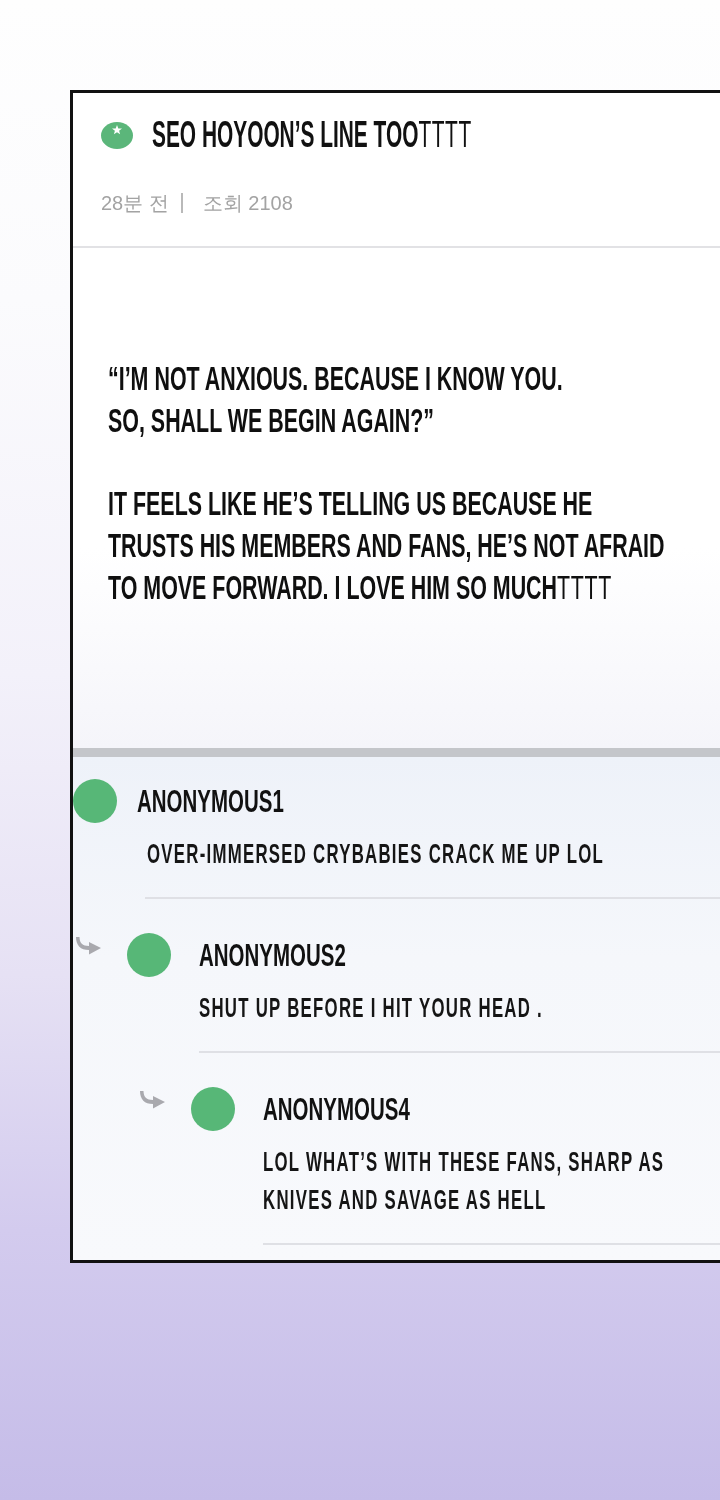 The width and height of the screenshot is (720, 1500). Describe the element at coordinates (117, 135) in the screenshot. I see `star-badge-icon` at that location.